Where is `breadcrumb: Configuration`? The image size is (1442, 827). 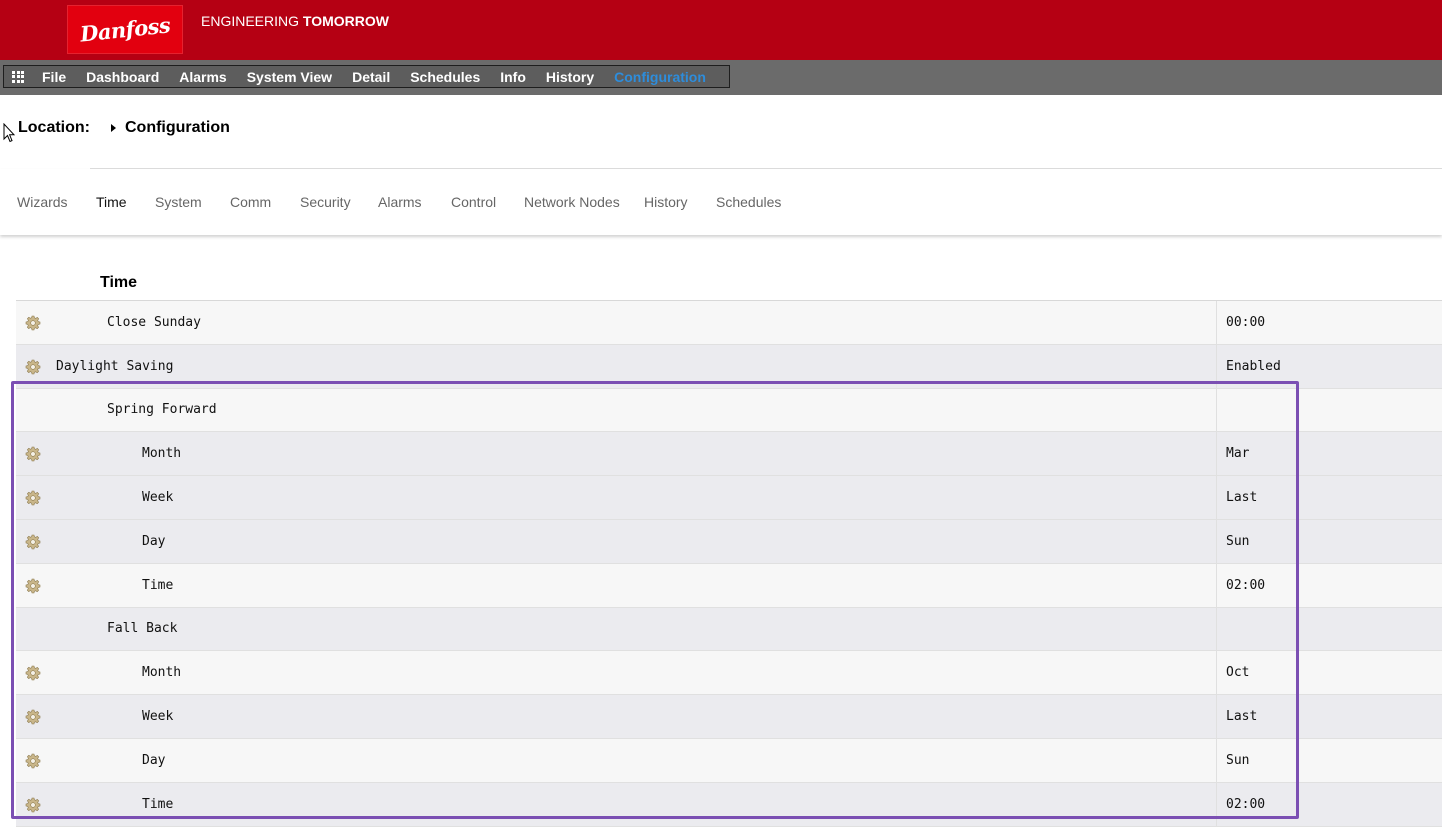 breadcrumb: Configuration is located at coordinates (170, 128).